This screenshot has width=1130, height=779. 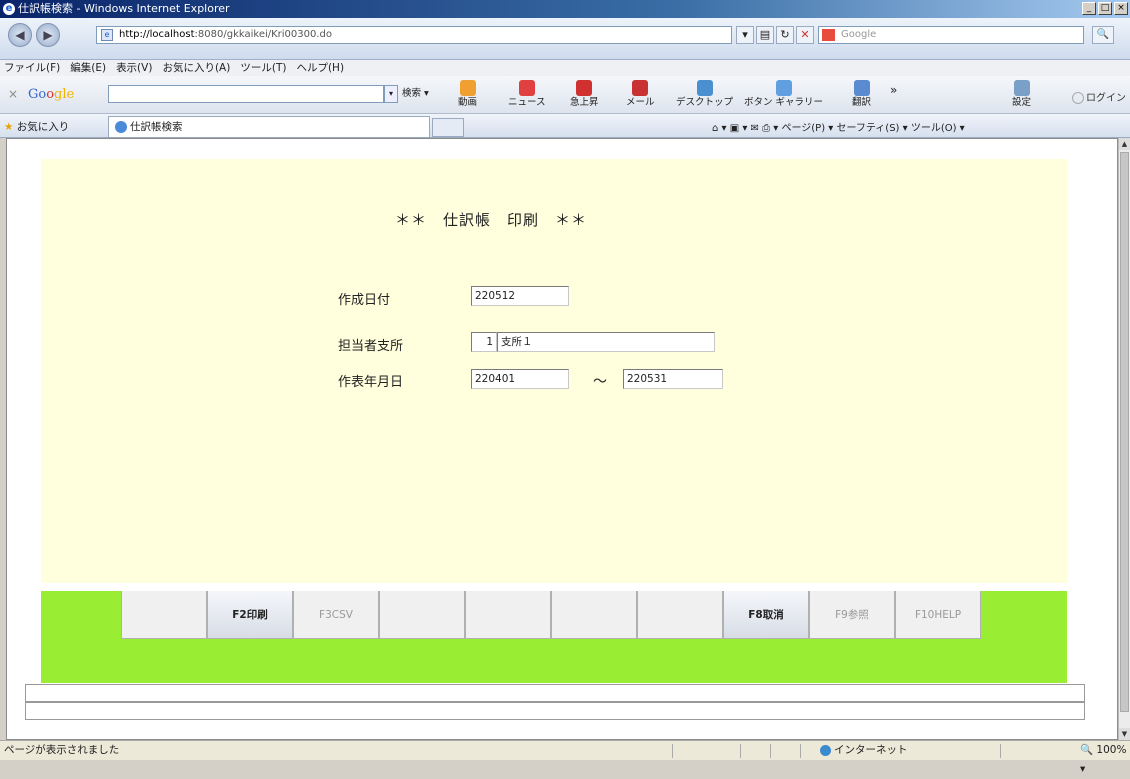 I want to click on globe-icon, so click(x=825, y=750).